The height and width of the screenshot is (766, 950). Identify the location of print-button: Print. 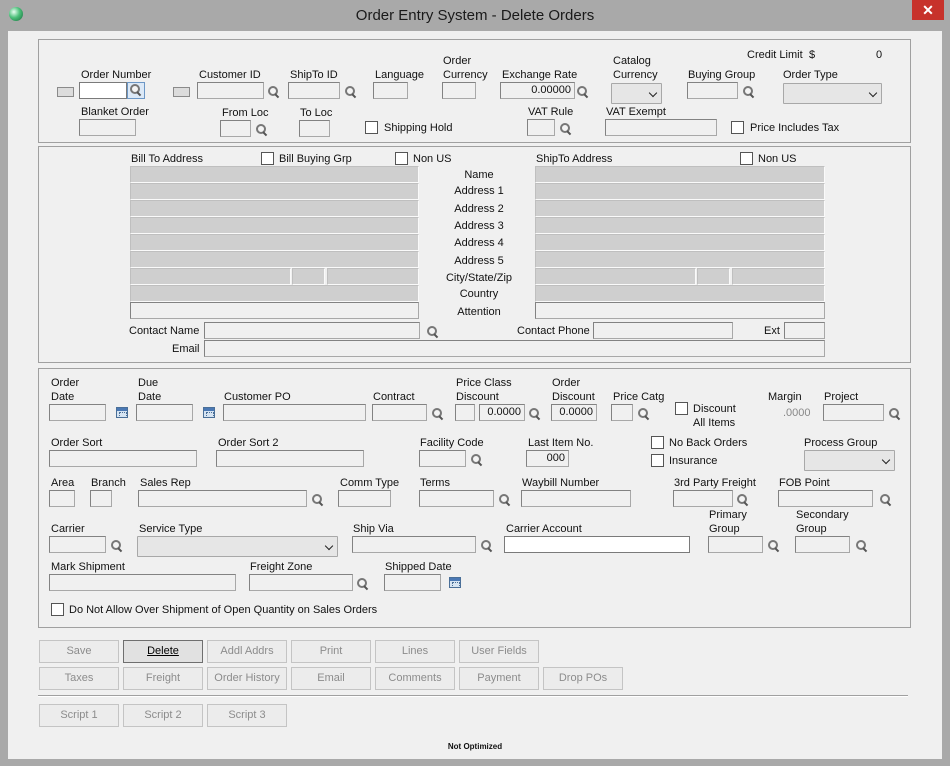
(331, 651).